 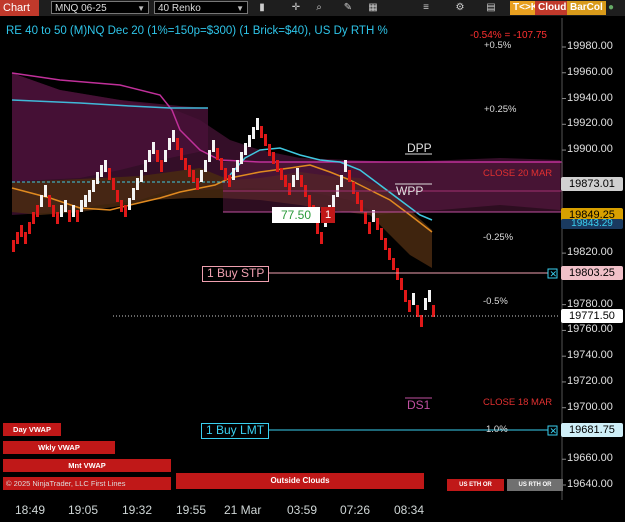 What do you see at coordinates (30, 510) in the screenshot?
I see `time-tick-label: 18:49` at bounding box center [30, 510].